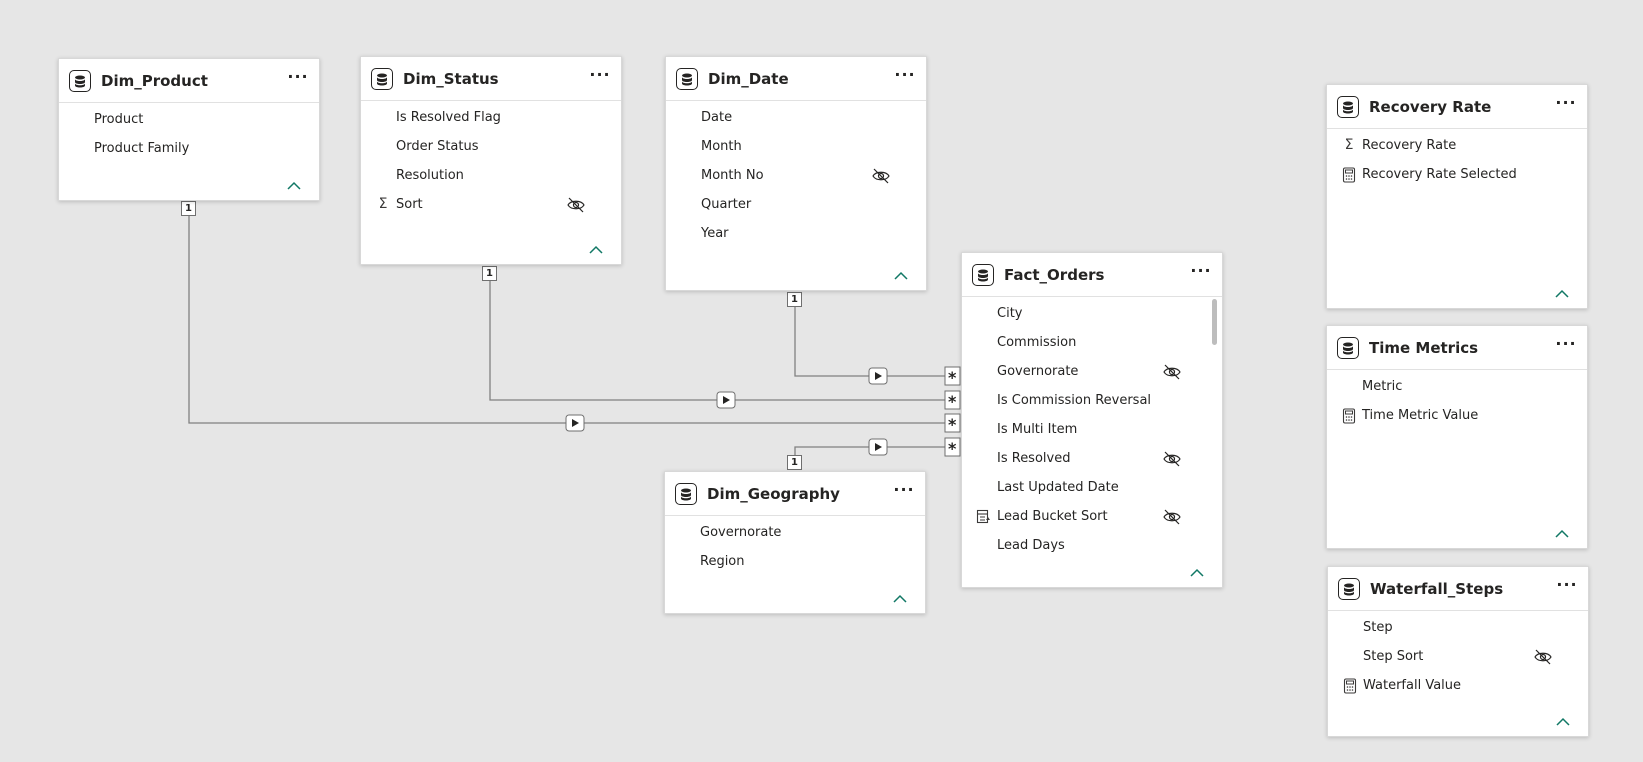 Image resolution: width=1643 pixels, height=762 pixels. I want to click on table-card-header: Recovery Rate ···, so click(1457, 107).